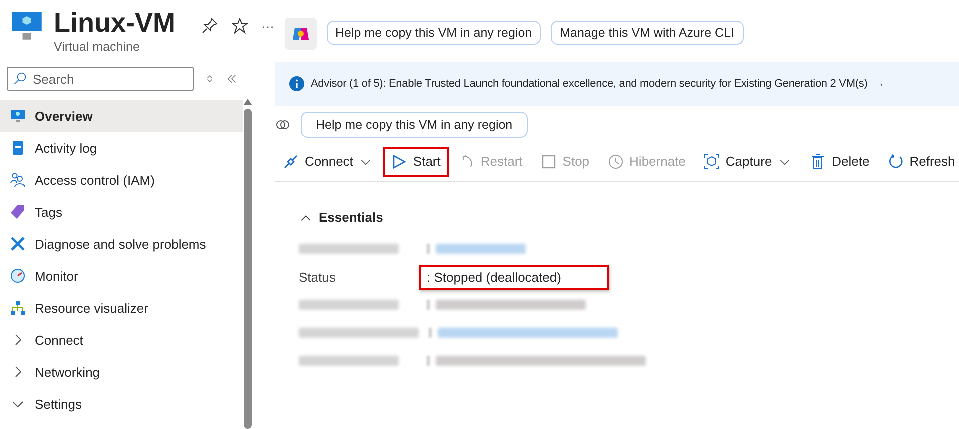  I want to click on info-icon, so click(297, 84).